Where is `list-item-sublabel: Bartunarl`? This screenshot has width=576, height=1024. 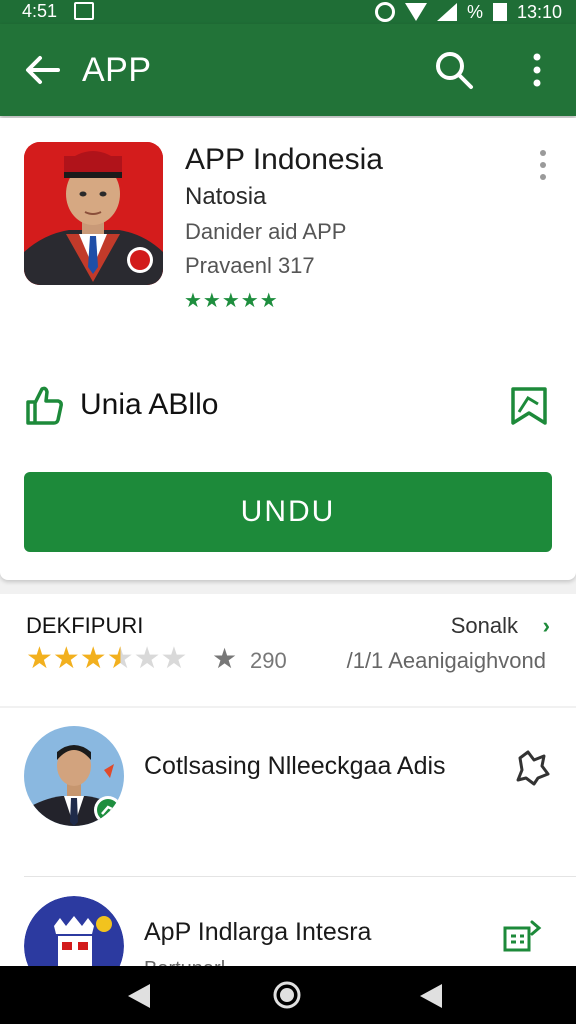
list-item-sublabel: Bartunarl is located at coordinates (184, 962).